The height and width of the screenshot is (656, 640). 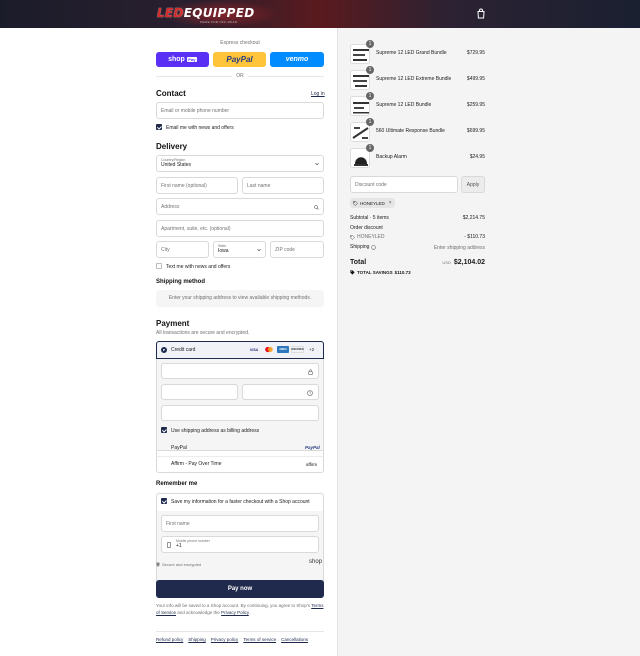 What do you see at coordinates (239, 249) in the screenshot?
I see `state-select: State Iowa` at bounding box center [239, 249].